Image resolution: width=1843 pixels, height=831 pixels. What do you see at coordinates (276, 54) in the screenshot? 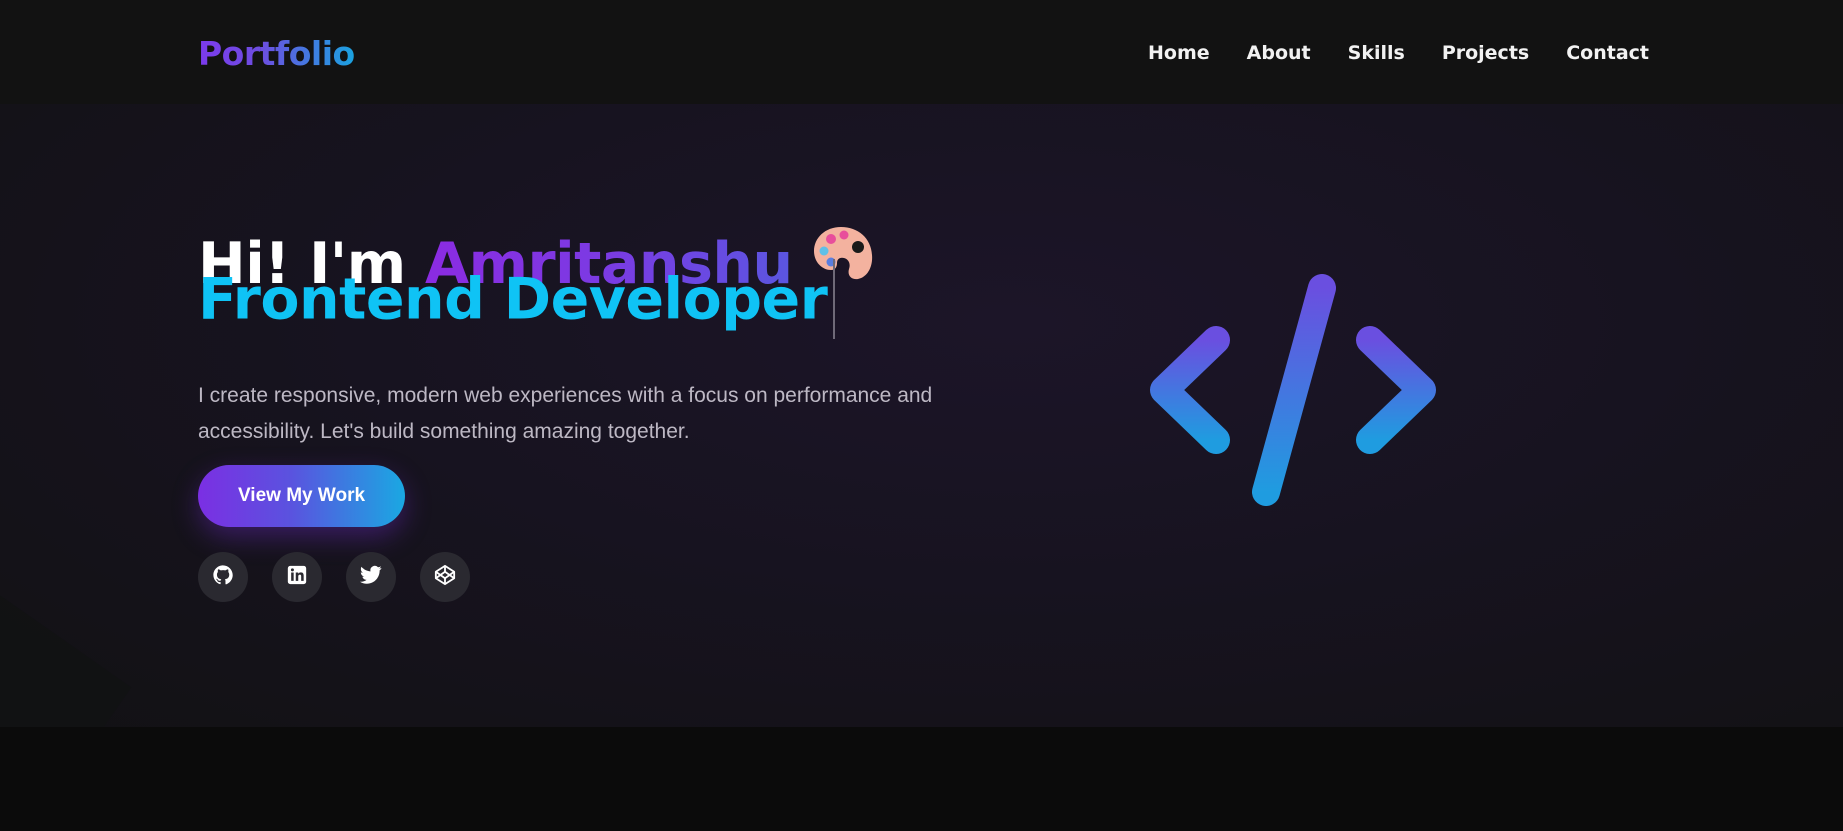
I see `site-logo: Portfolio` at bounding box center [276, 54].